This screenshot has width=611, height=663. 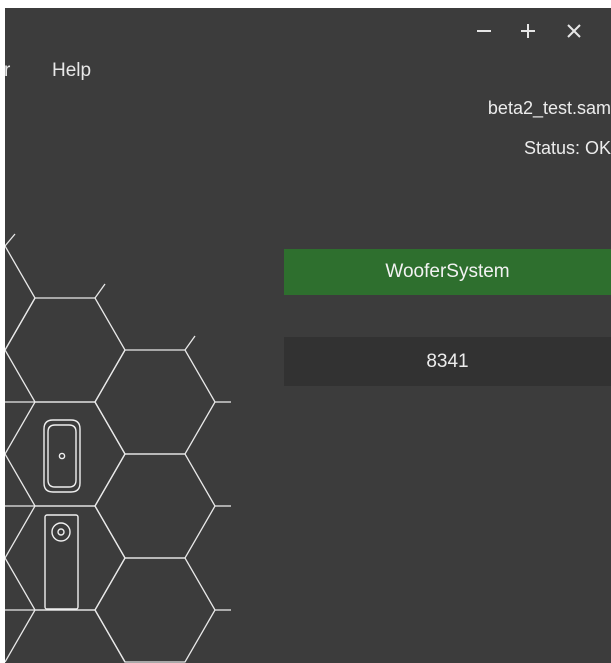 What do you see at coordinates (61, 562) in the screenshot?
I see `tall-speaker-icon` at bounding box center [61, 562].